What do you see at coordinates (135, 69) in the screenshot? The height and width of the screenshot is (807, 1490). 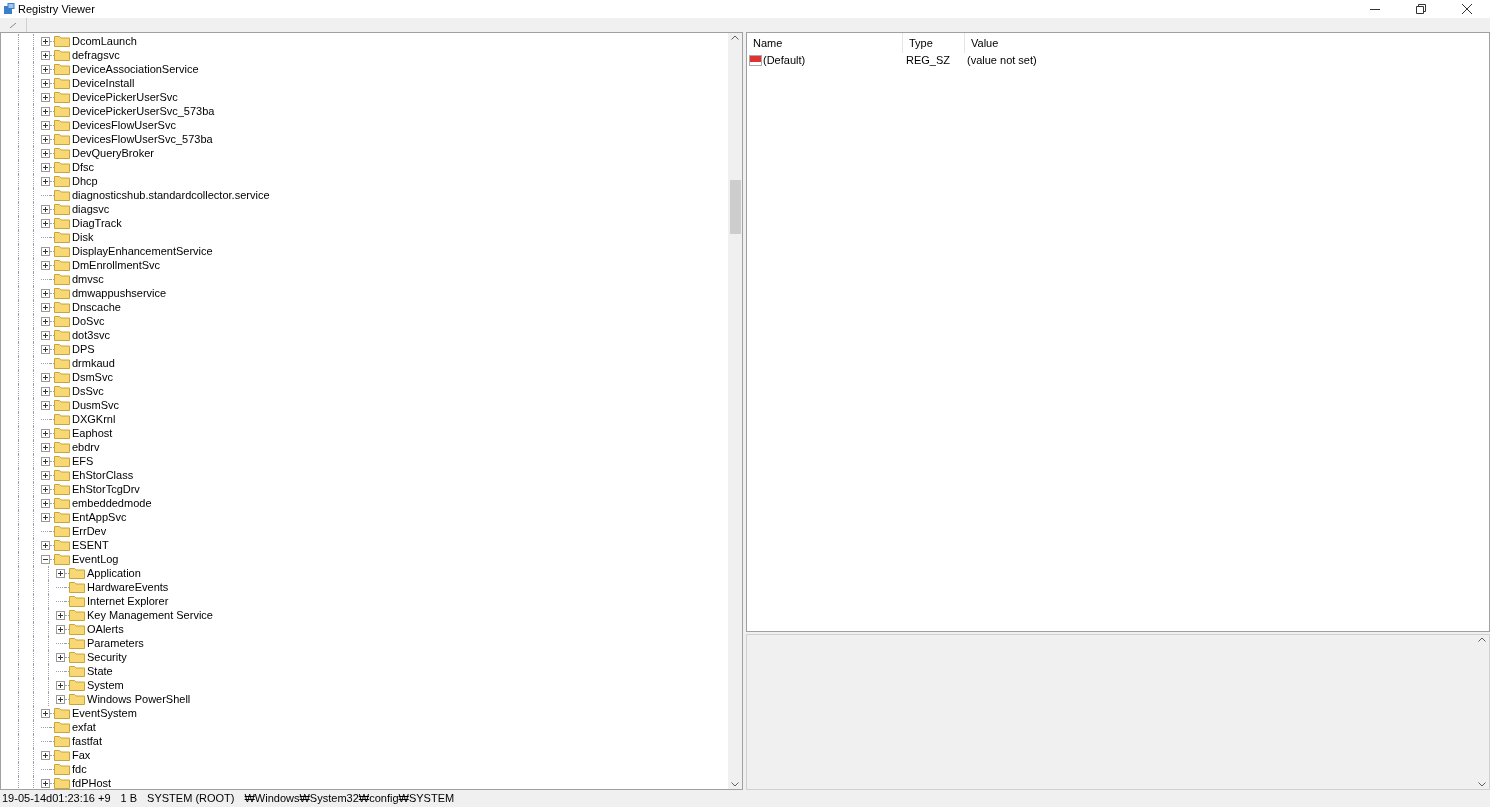 I see `tree-item: DeviceAssociationService` at bounding box center [135, 69].